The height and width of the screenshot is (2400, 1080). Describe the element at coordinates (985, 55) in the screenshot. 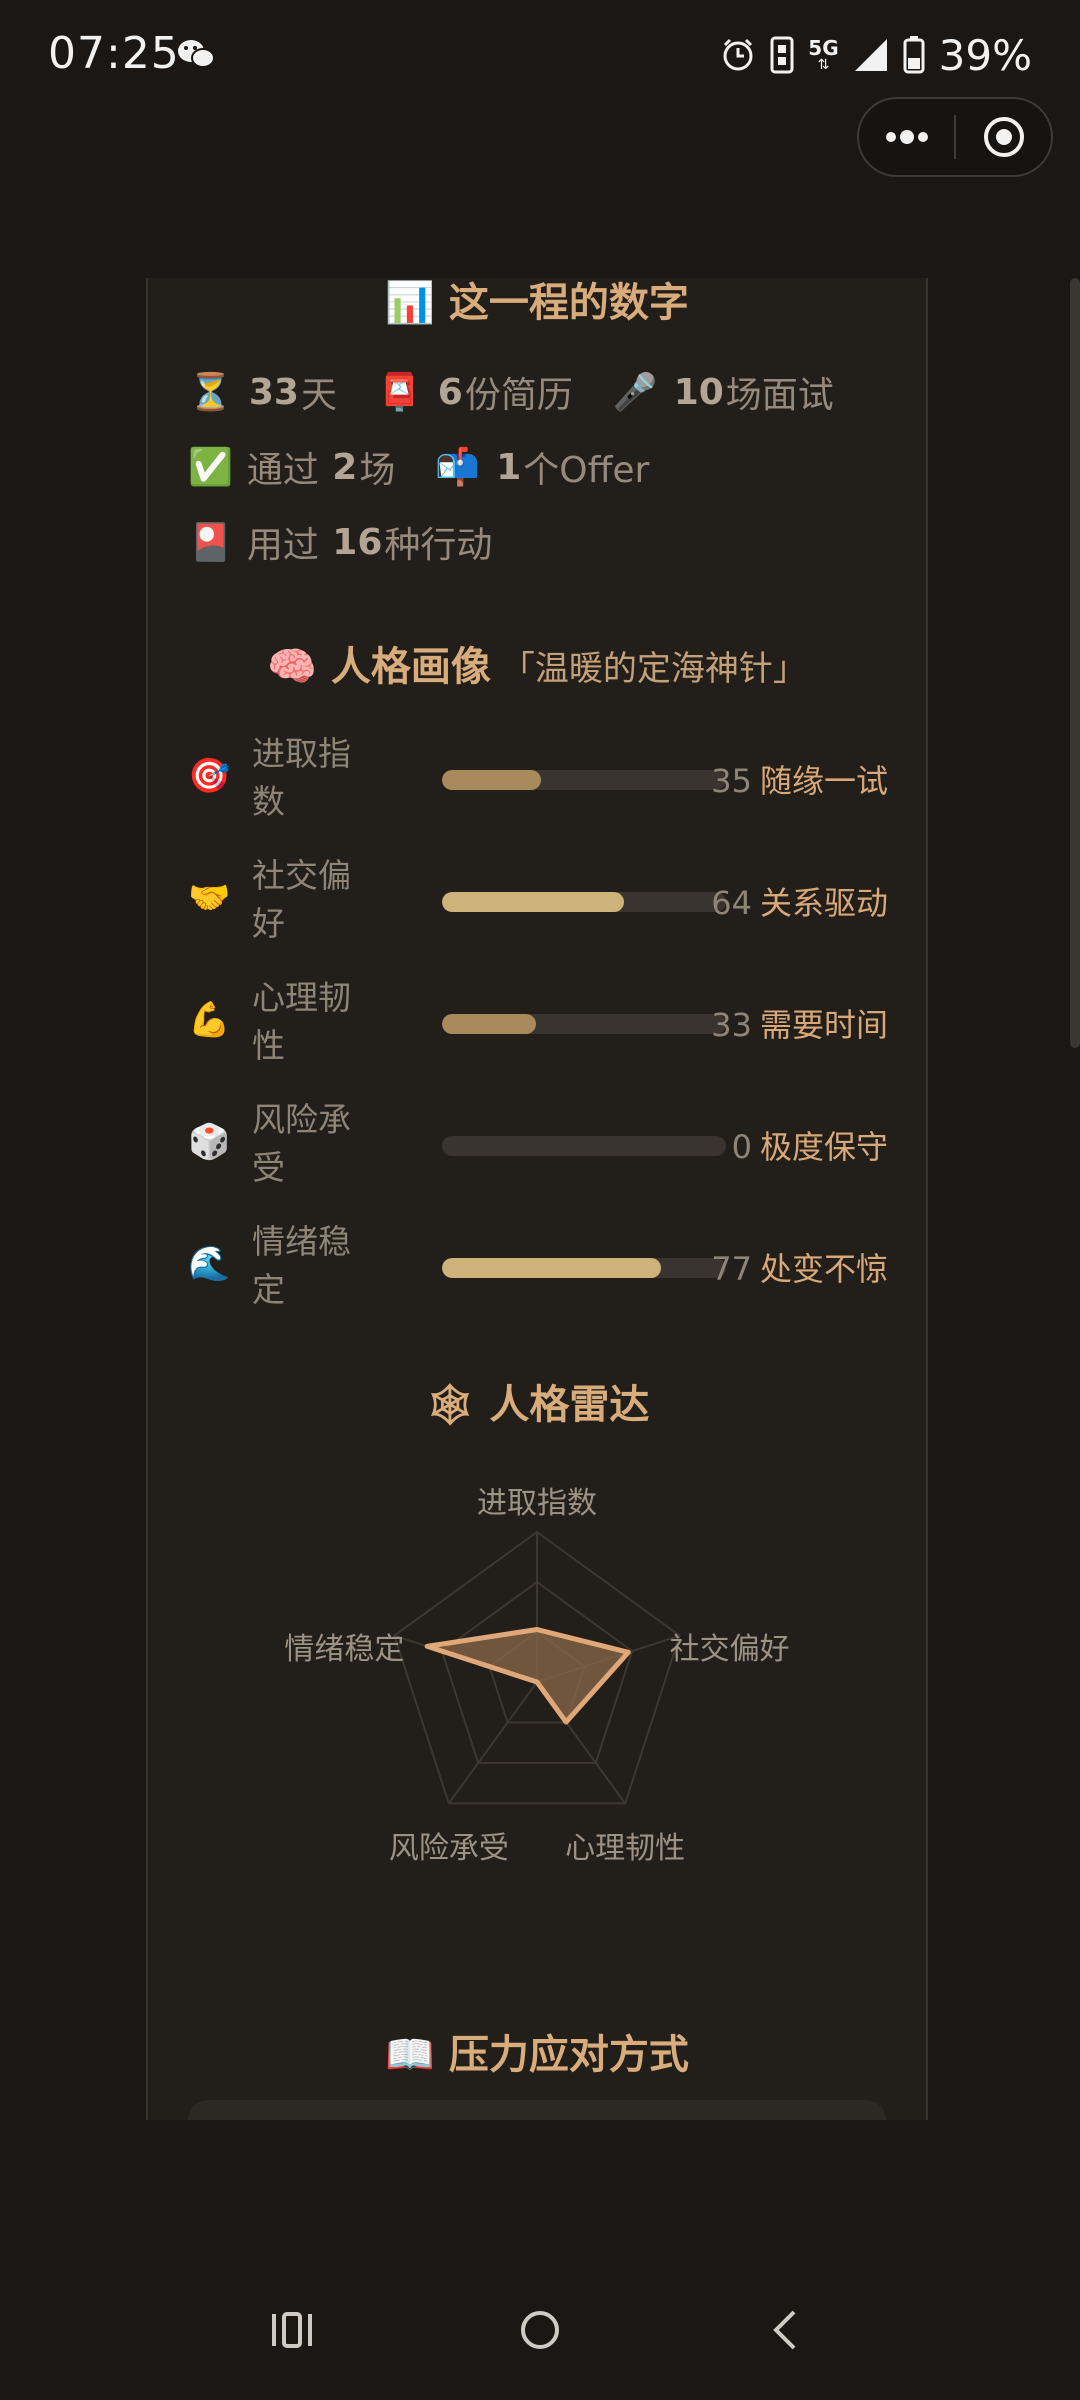

I see `battery-percent: 39%` at that location.